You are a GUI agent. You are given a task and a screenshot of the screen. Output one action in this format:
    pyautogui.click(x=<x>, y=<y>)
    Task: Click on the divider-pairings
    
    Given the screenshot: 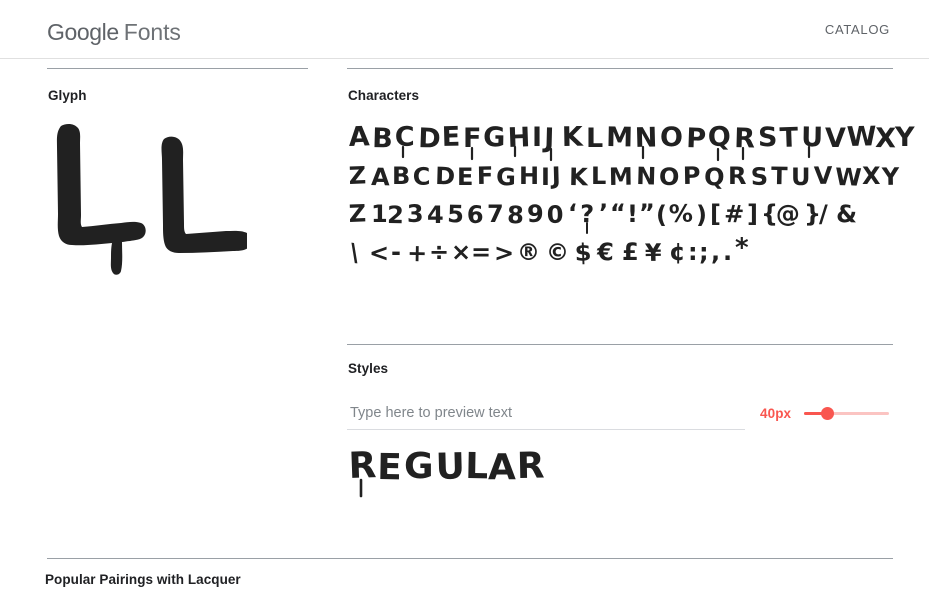 What is the action you would take?
    pyautogui.click(x=470, y=558)
    